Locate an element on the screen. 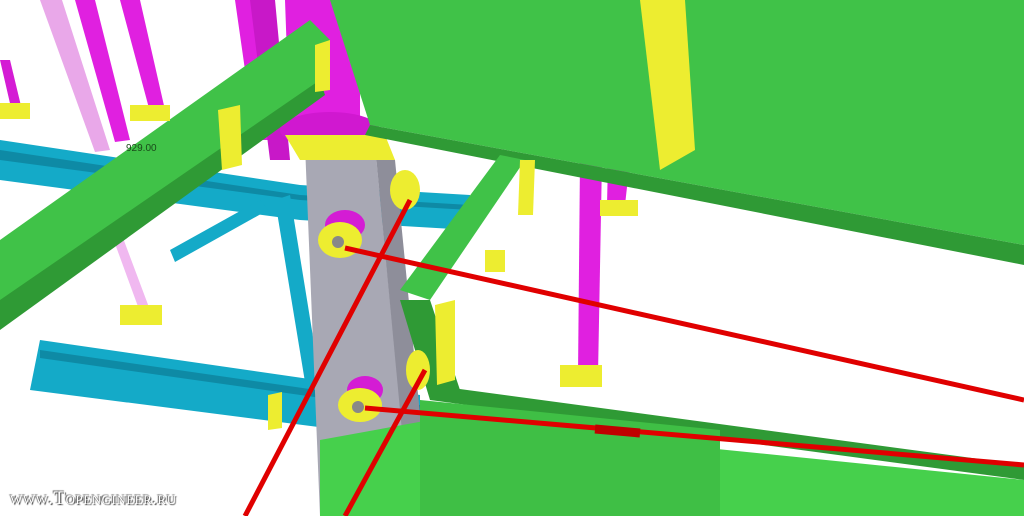 This screenshot has width=1024, height=516. watermark: www.Topengineer.ru is located at coordinates (93, 498).